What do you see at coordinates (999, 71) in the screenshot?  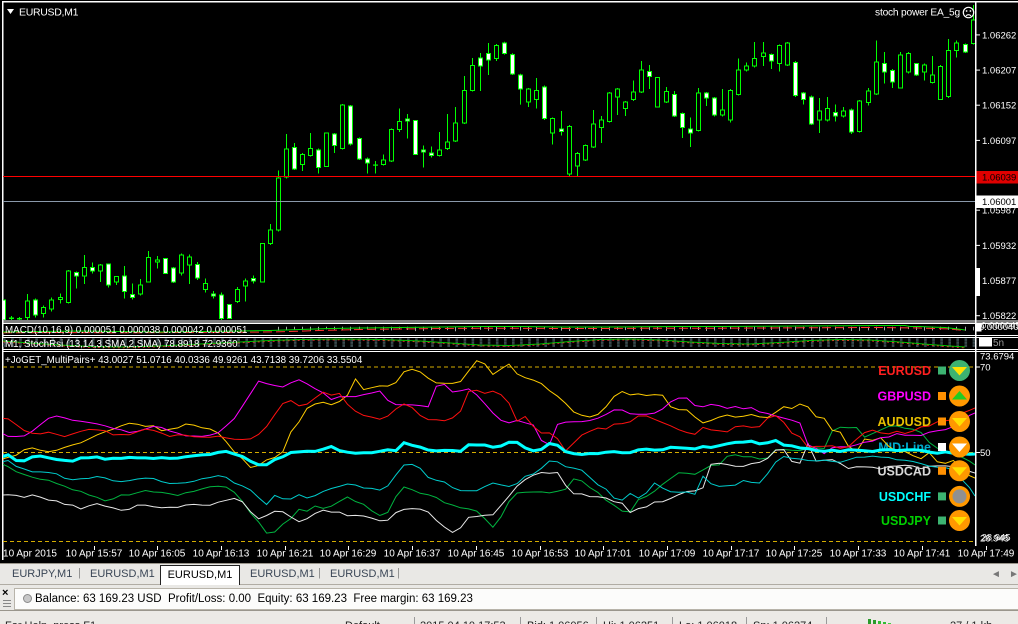 I see `svg-text: 1.06207` at bounding box center [999, 71].